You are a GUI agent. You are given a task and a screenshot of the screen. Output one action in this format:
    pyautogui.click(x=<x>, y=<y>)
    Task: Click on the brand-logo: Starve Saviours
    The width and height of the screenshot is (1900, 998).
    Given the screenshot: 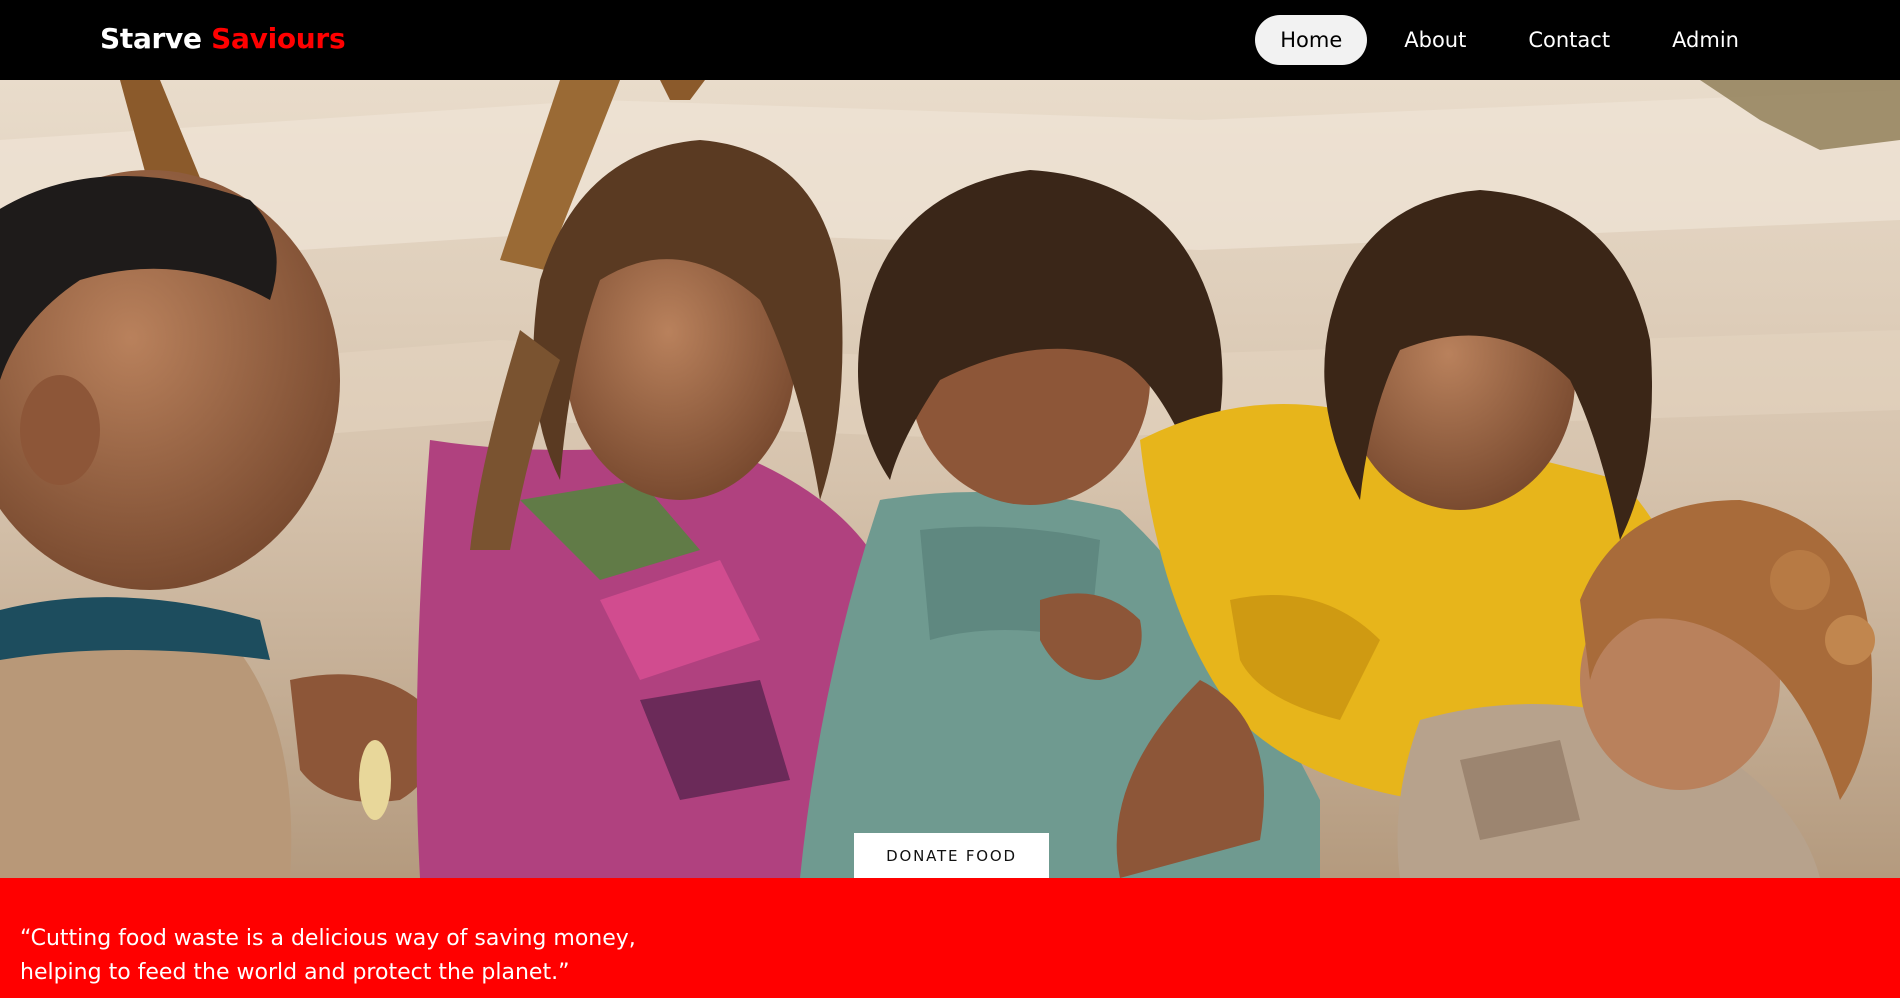 What is the action you would take?
    pyautogui.click(x=223, y=38)
    